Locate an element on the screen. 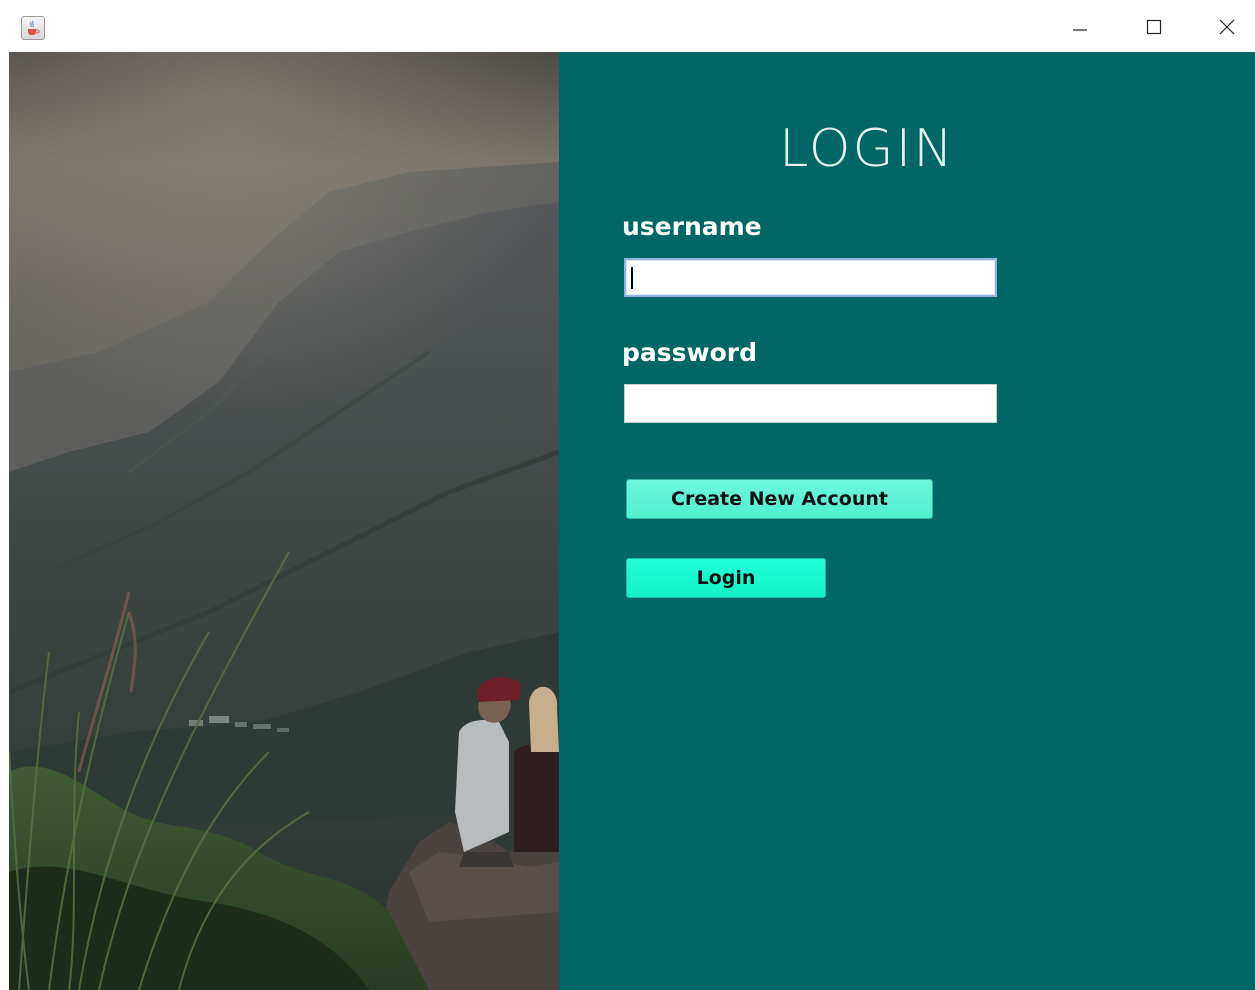 Image resolution: width=1255 pixels, height=990 pixels. close-icon is located at coordinates (1227, 27).